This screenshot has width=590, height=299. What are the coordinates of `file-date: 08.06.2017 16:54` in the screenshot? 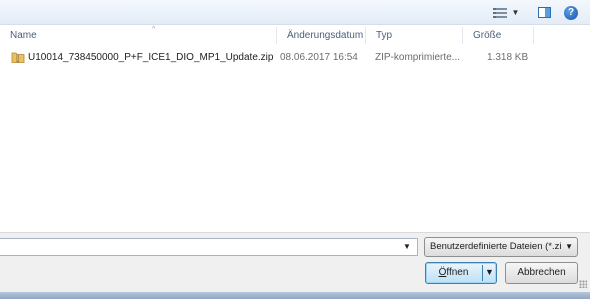 It's located at (319, 57).